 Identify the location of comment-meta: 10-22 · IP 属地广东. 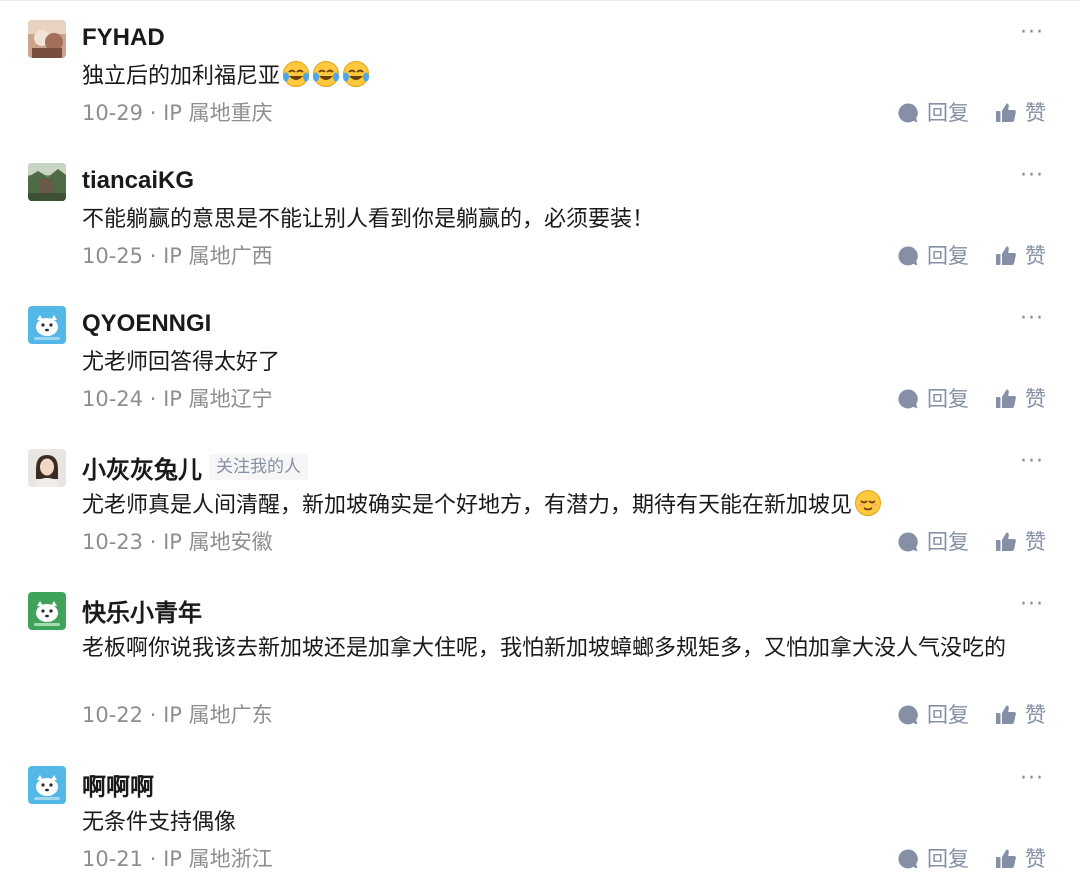
(177, 715).